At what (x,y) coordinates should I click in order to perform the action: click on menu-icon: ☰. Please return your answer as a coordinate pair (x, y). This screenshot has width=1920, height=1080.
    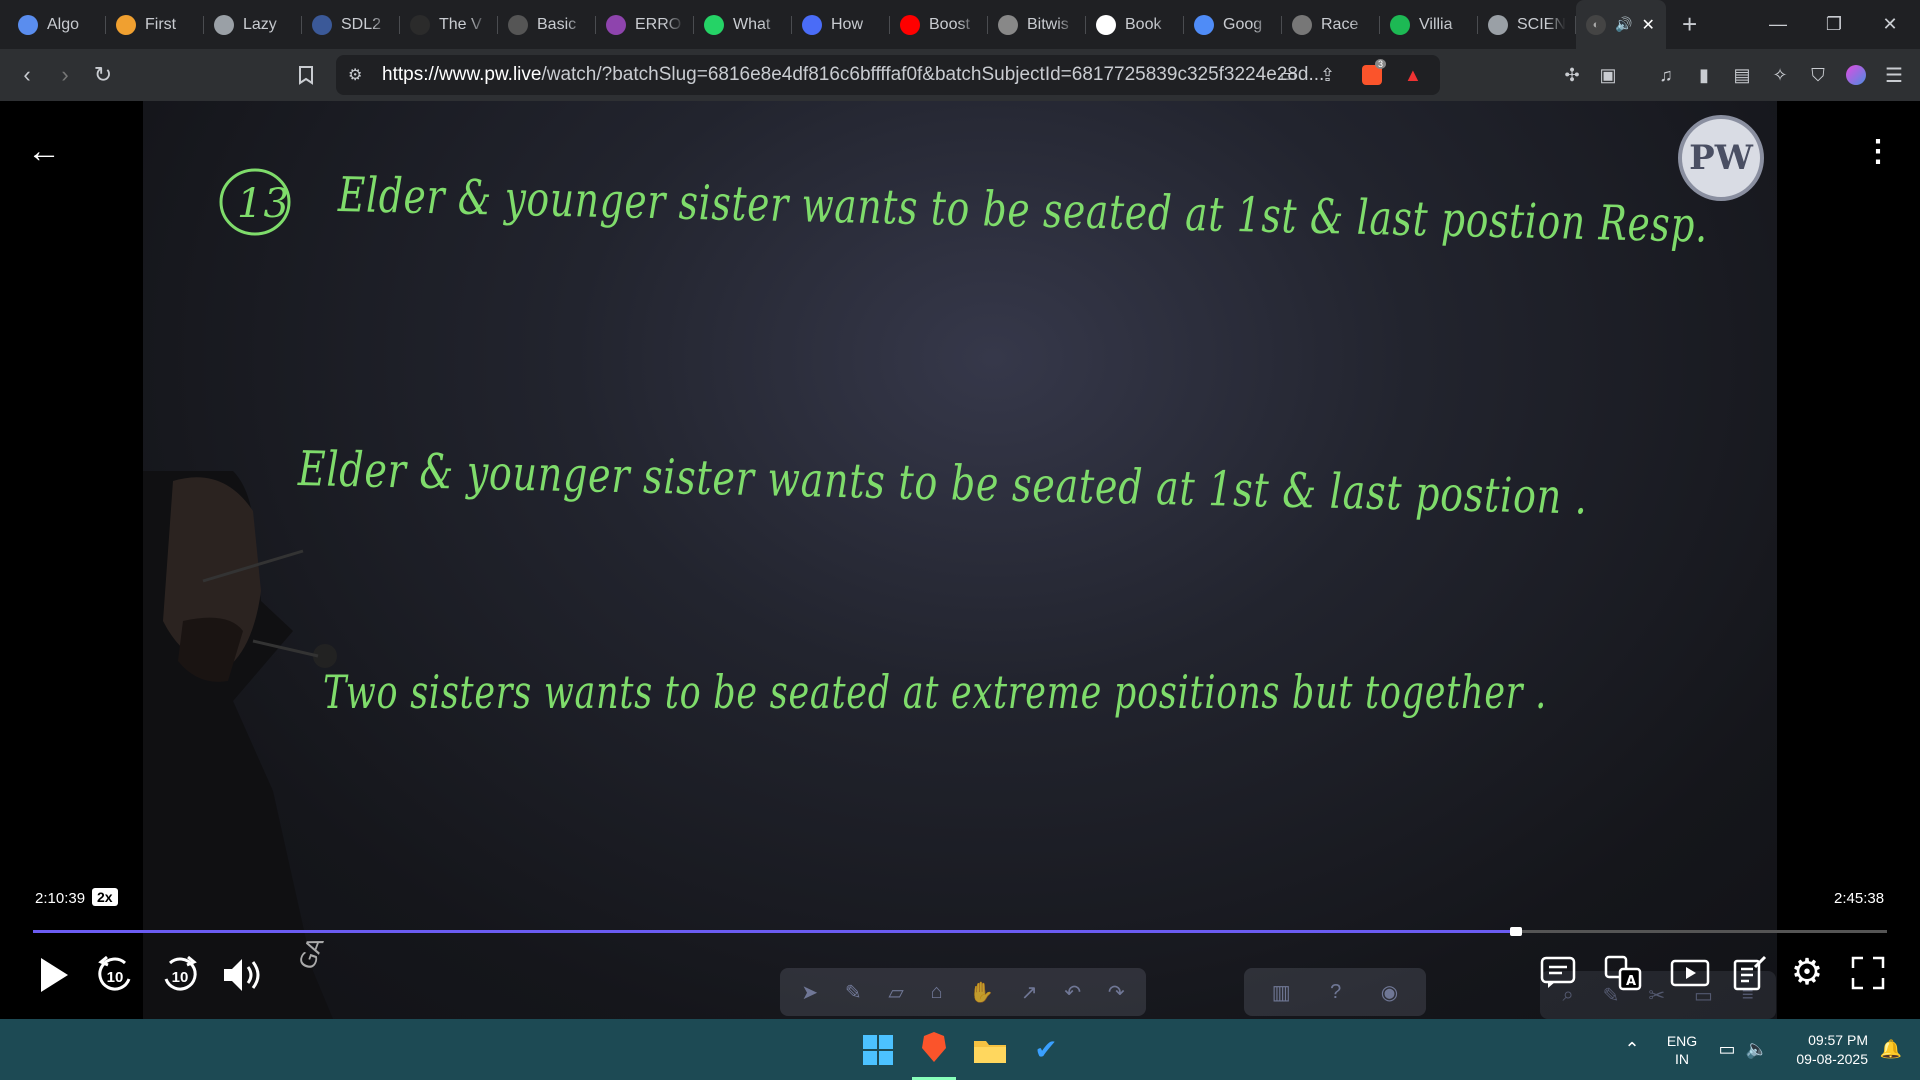
    Looking at the image, I should click on (1894, 75).